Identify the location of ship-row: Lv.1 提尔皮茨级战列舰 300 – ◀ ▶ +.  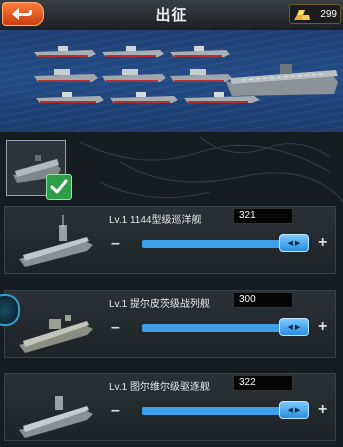
(170, 324).